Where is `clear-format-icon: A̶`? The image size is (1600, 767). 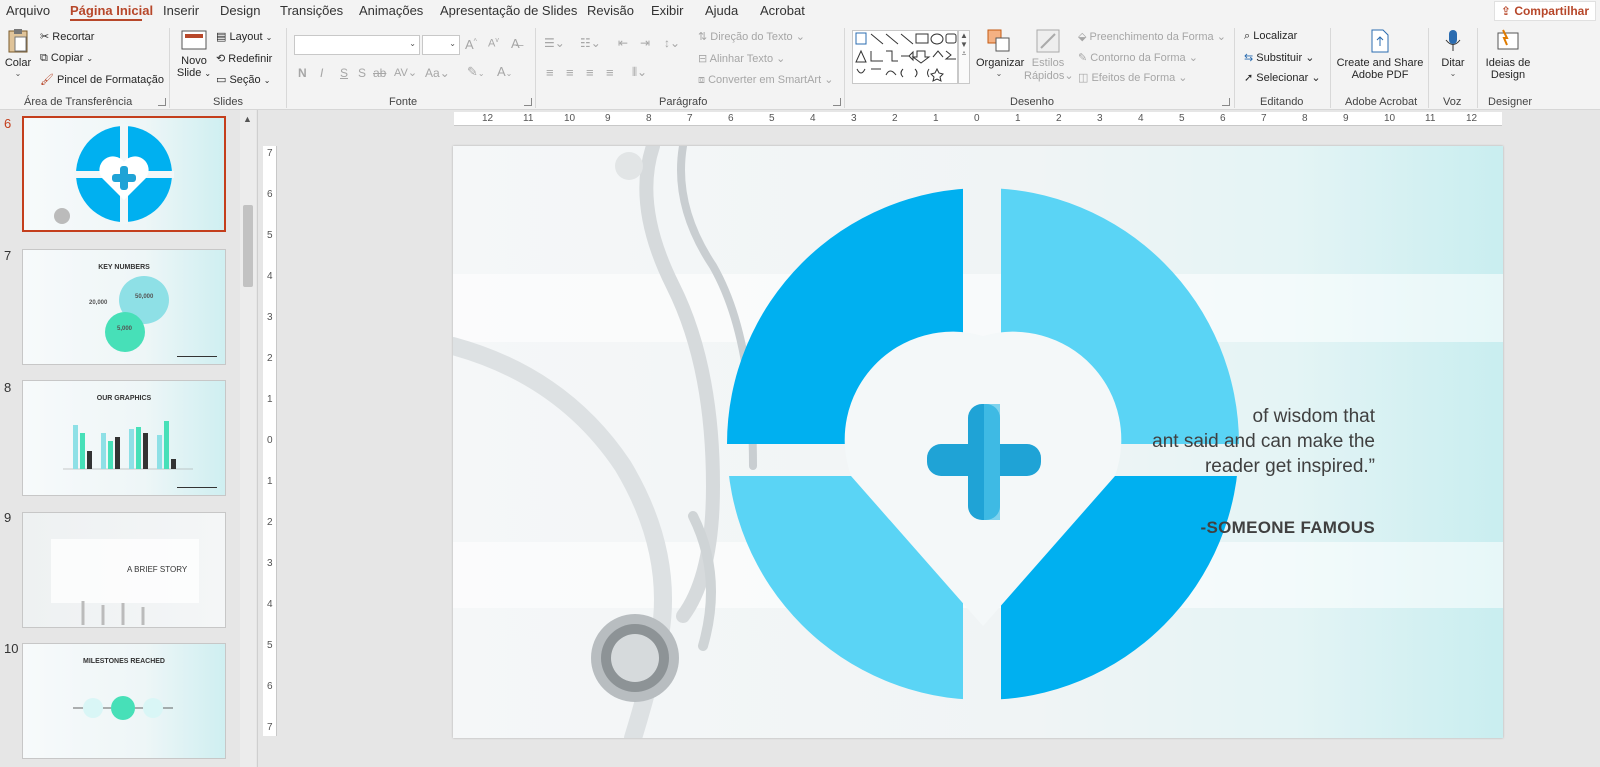
clear-format-icon: A̶ is located at coordinates (515, 43).